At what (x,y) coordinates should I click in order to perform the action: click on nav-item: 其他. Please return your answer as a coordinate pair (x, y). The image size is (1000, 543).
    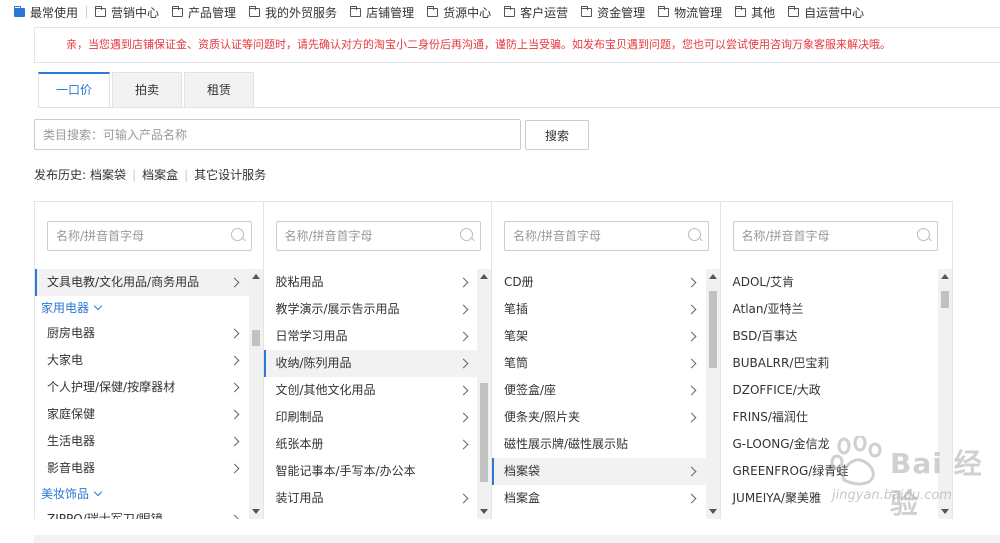
    Looking at the image, I should click on (755, 12).